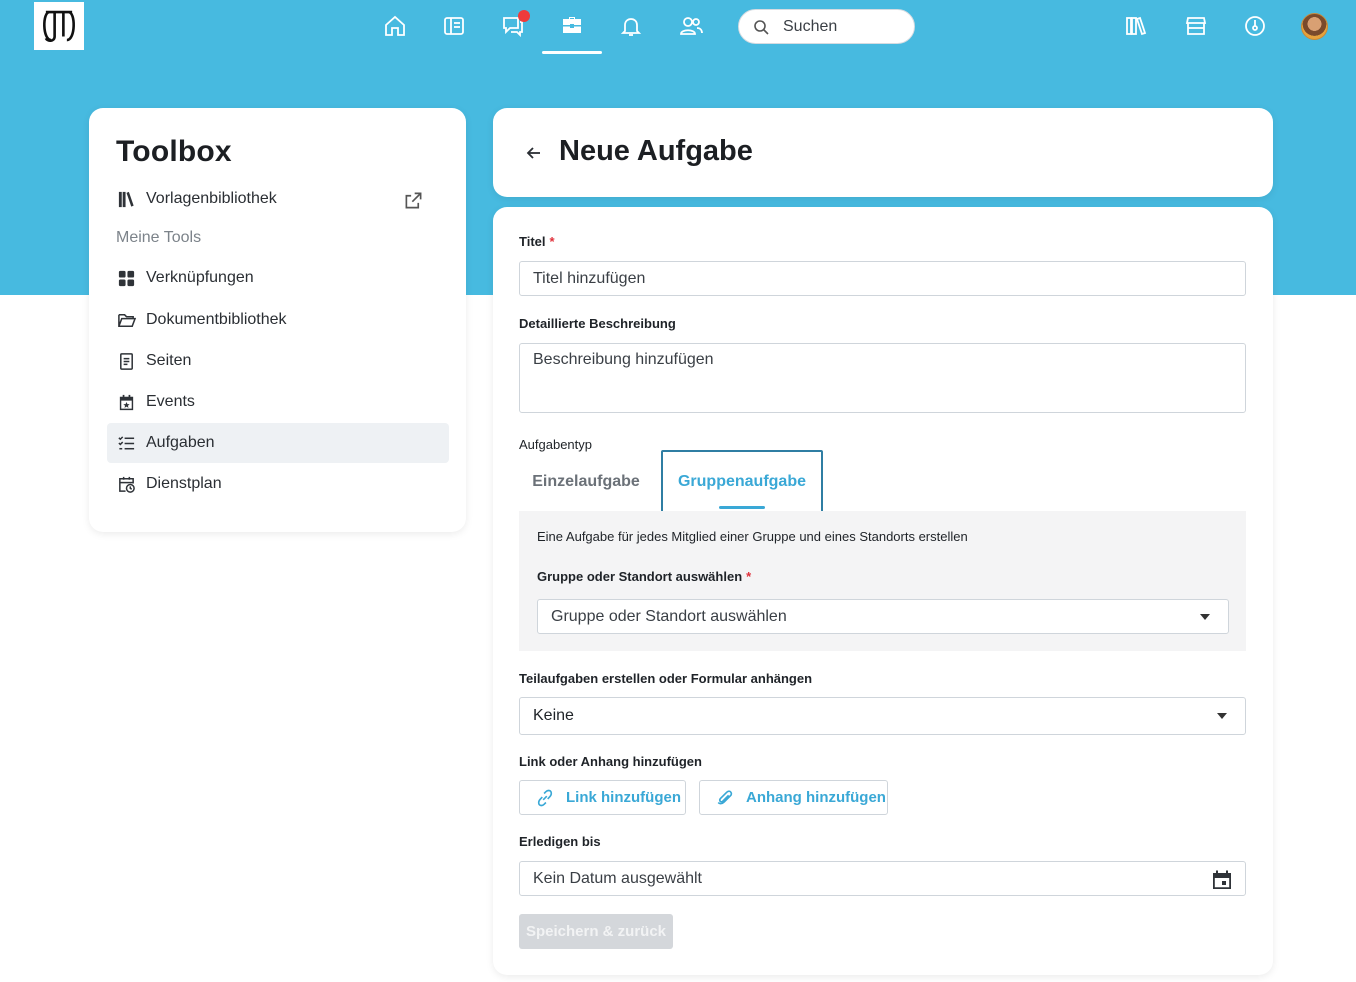  I want to click on sidebar-item-shortcuts: Verknüpfungen, so click(278, 278).